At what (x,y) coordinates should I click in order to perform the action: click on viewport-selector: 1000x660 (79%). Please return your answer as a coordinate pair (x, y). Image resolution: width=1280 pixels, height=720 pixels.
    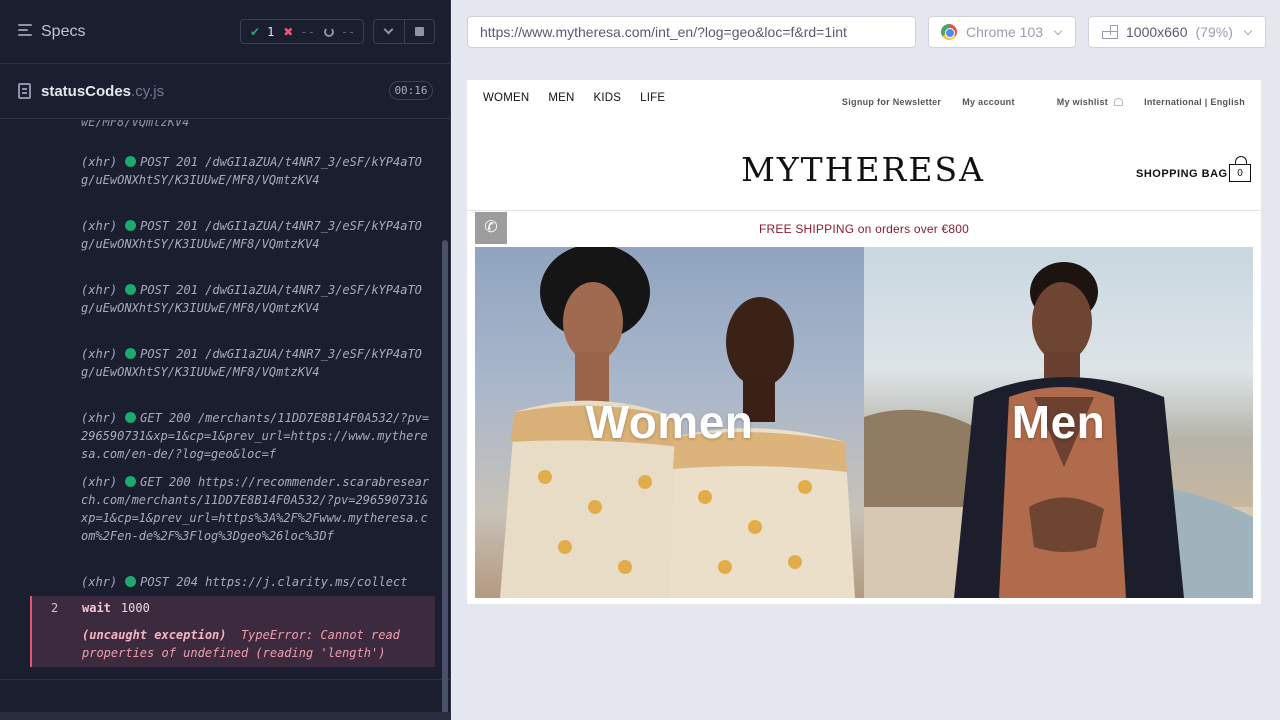
    Looking at the image, I should click on (1177, 32).